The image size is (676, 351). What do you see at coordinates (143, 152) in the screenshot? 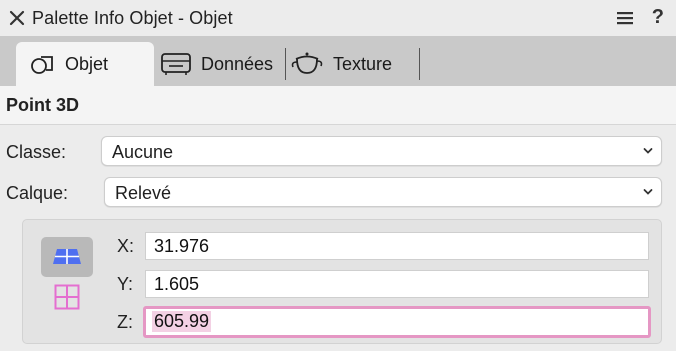
I see `classe-value: Aucune` at bounding box center [143, 152].